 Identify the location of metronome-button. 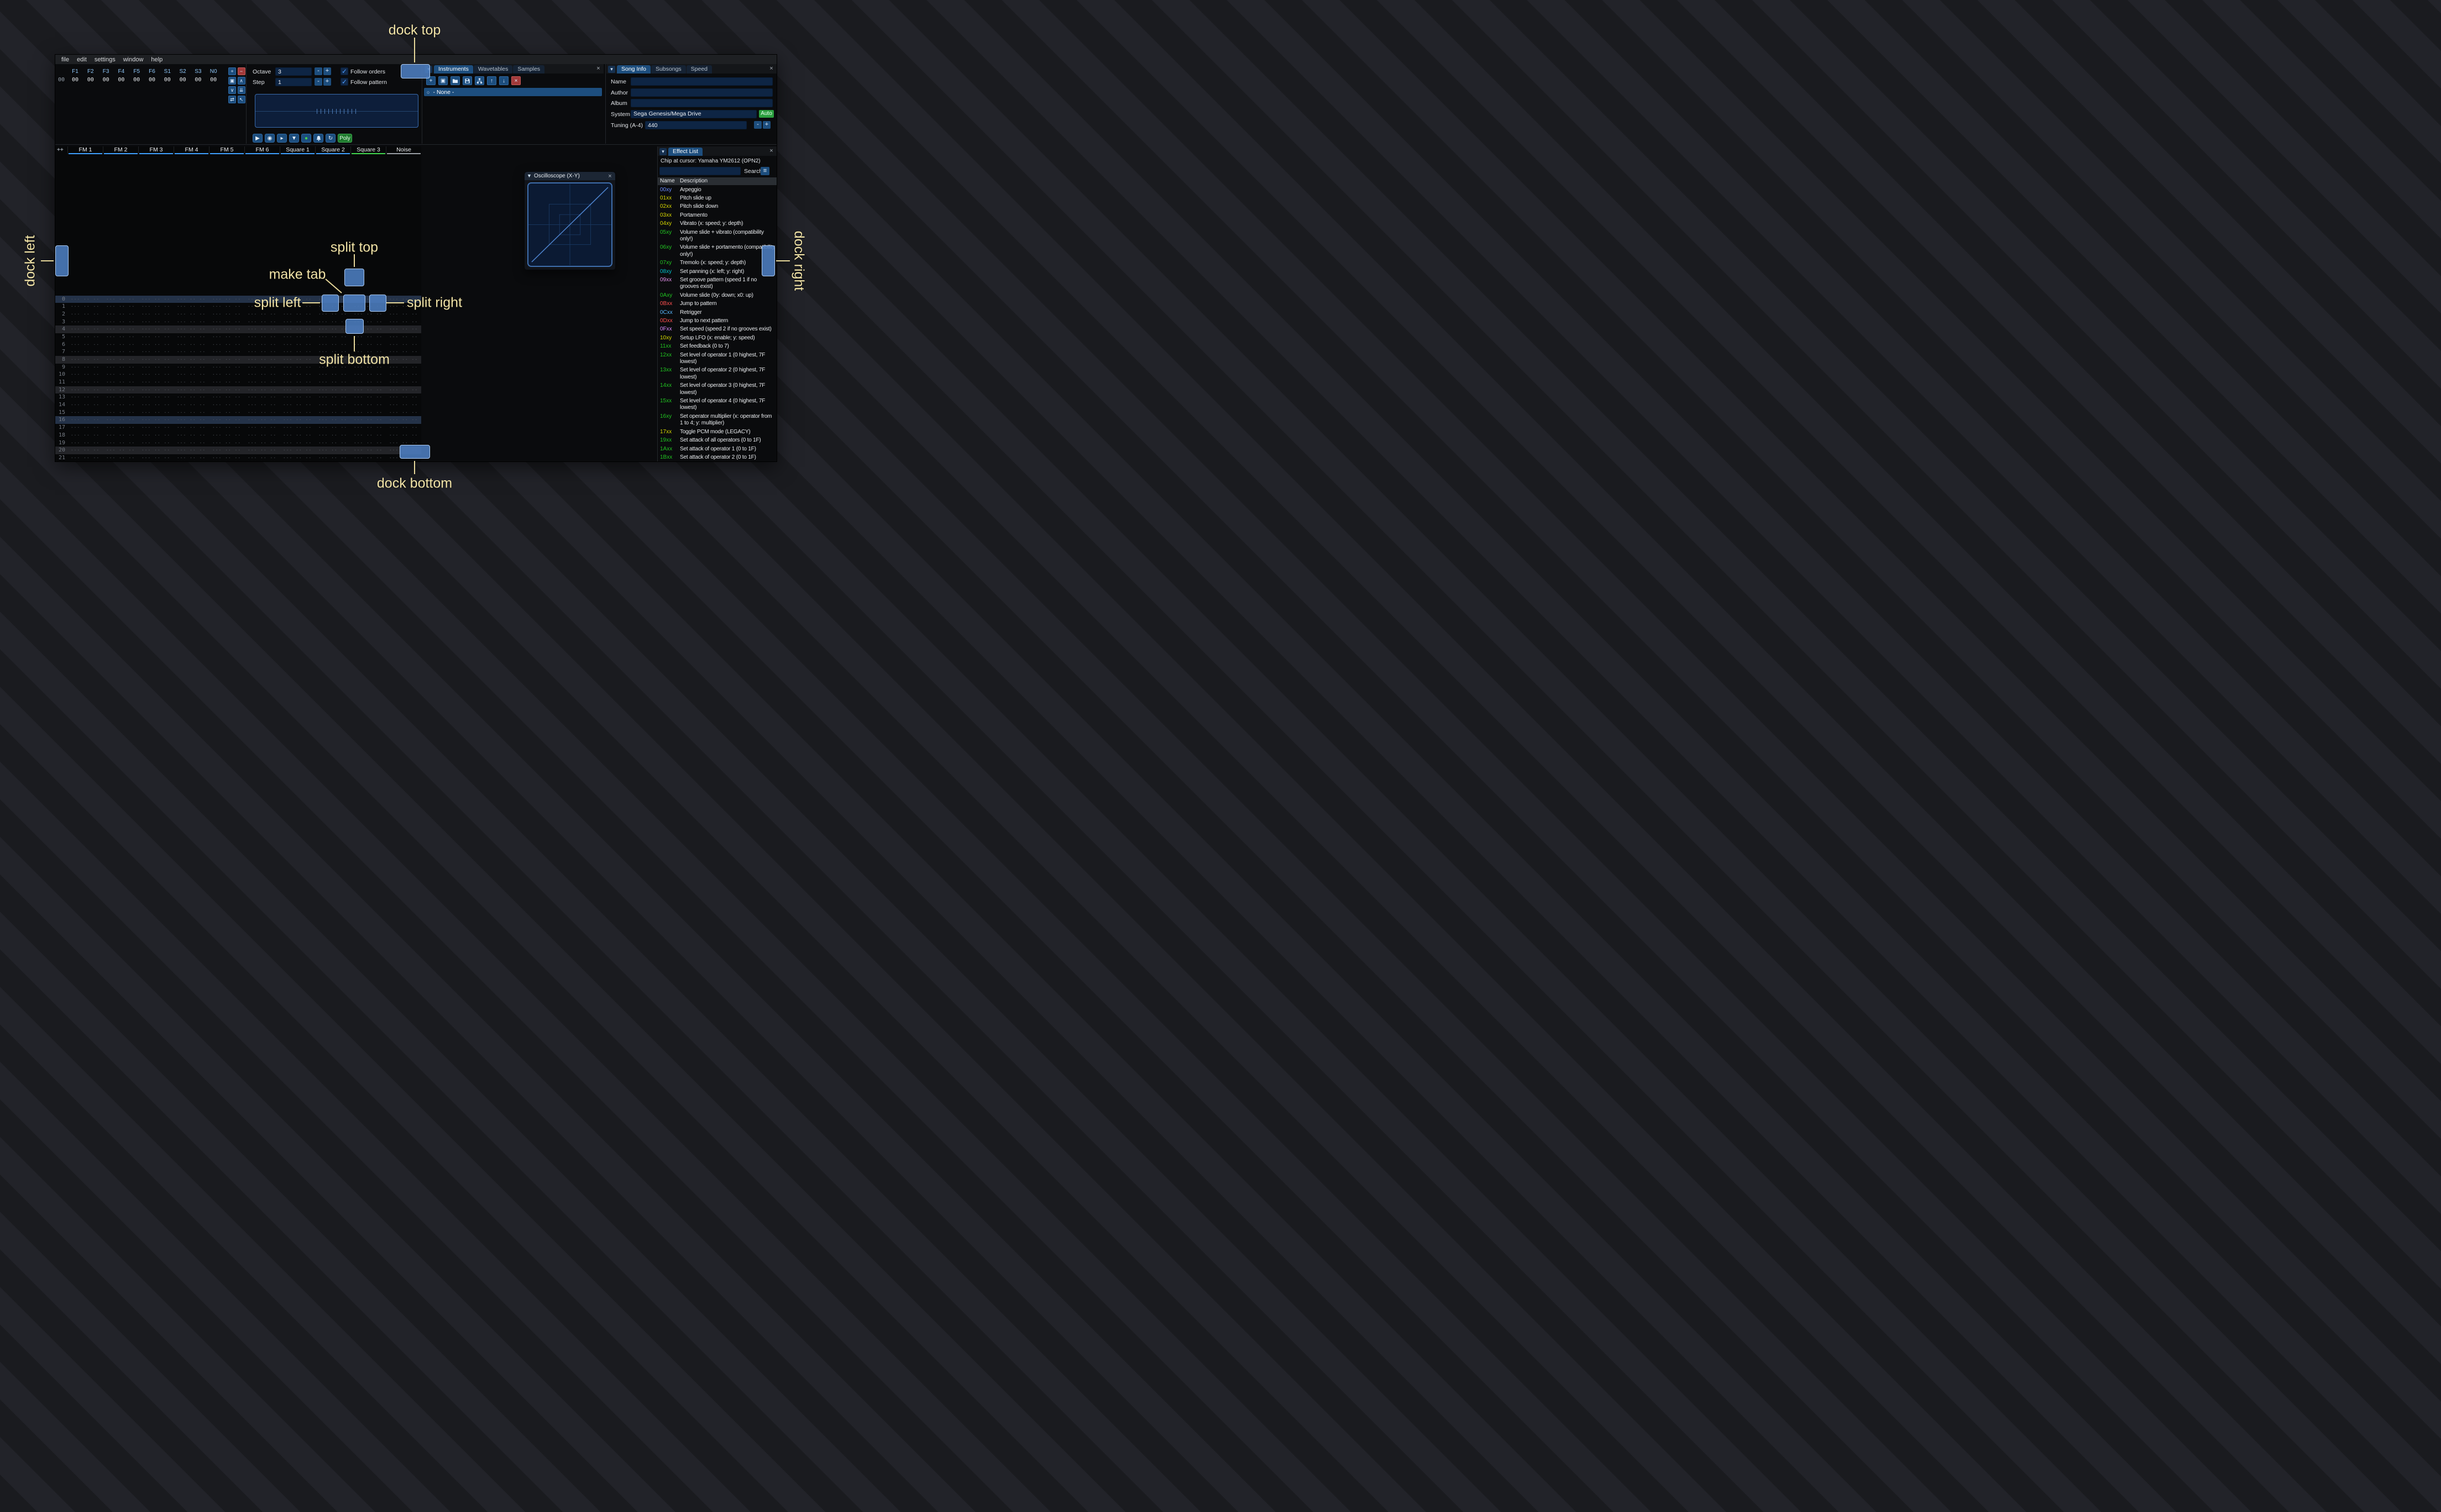
(318, 138).